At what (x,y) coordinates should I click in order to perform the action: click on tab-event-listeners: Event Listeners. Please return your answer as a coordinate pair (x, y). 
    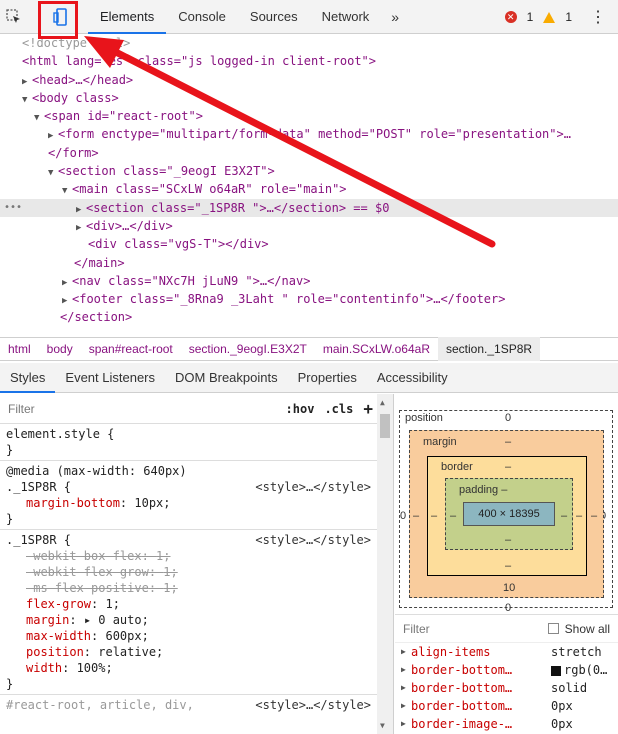
    Looking at the image, I should click on (110, 378).